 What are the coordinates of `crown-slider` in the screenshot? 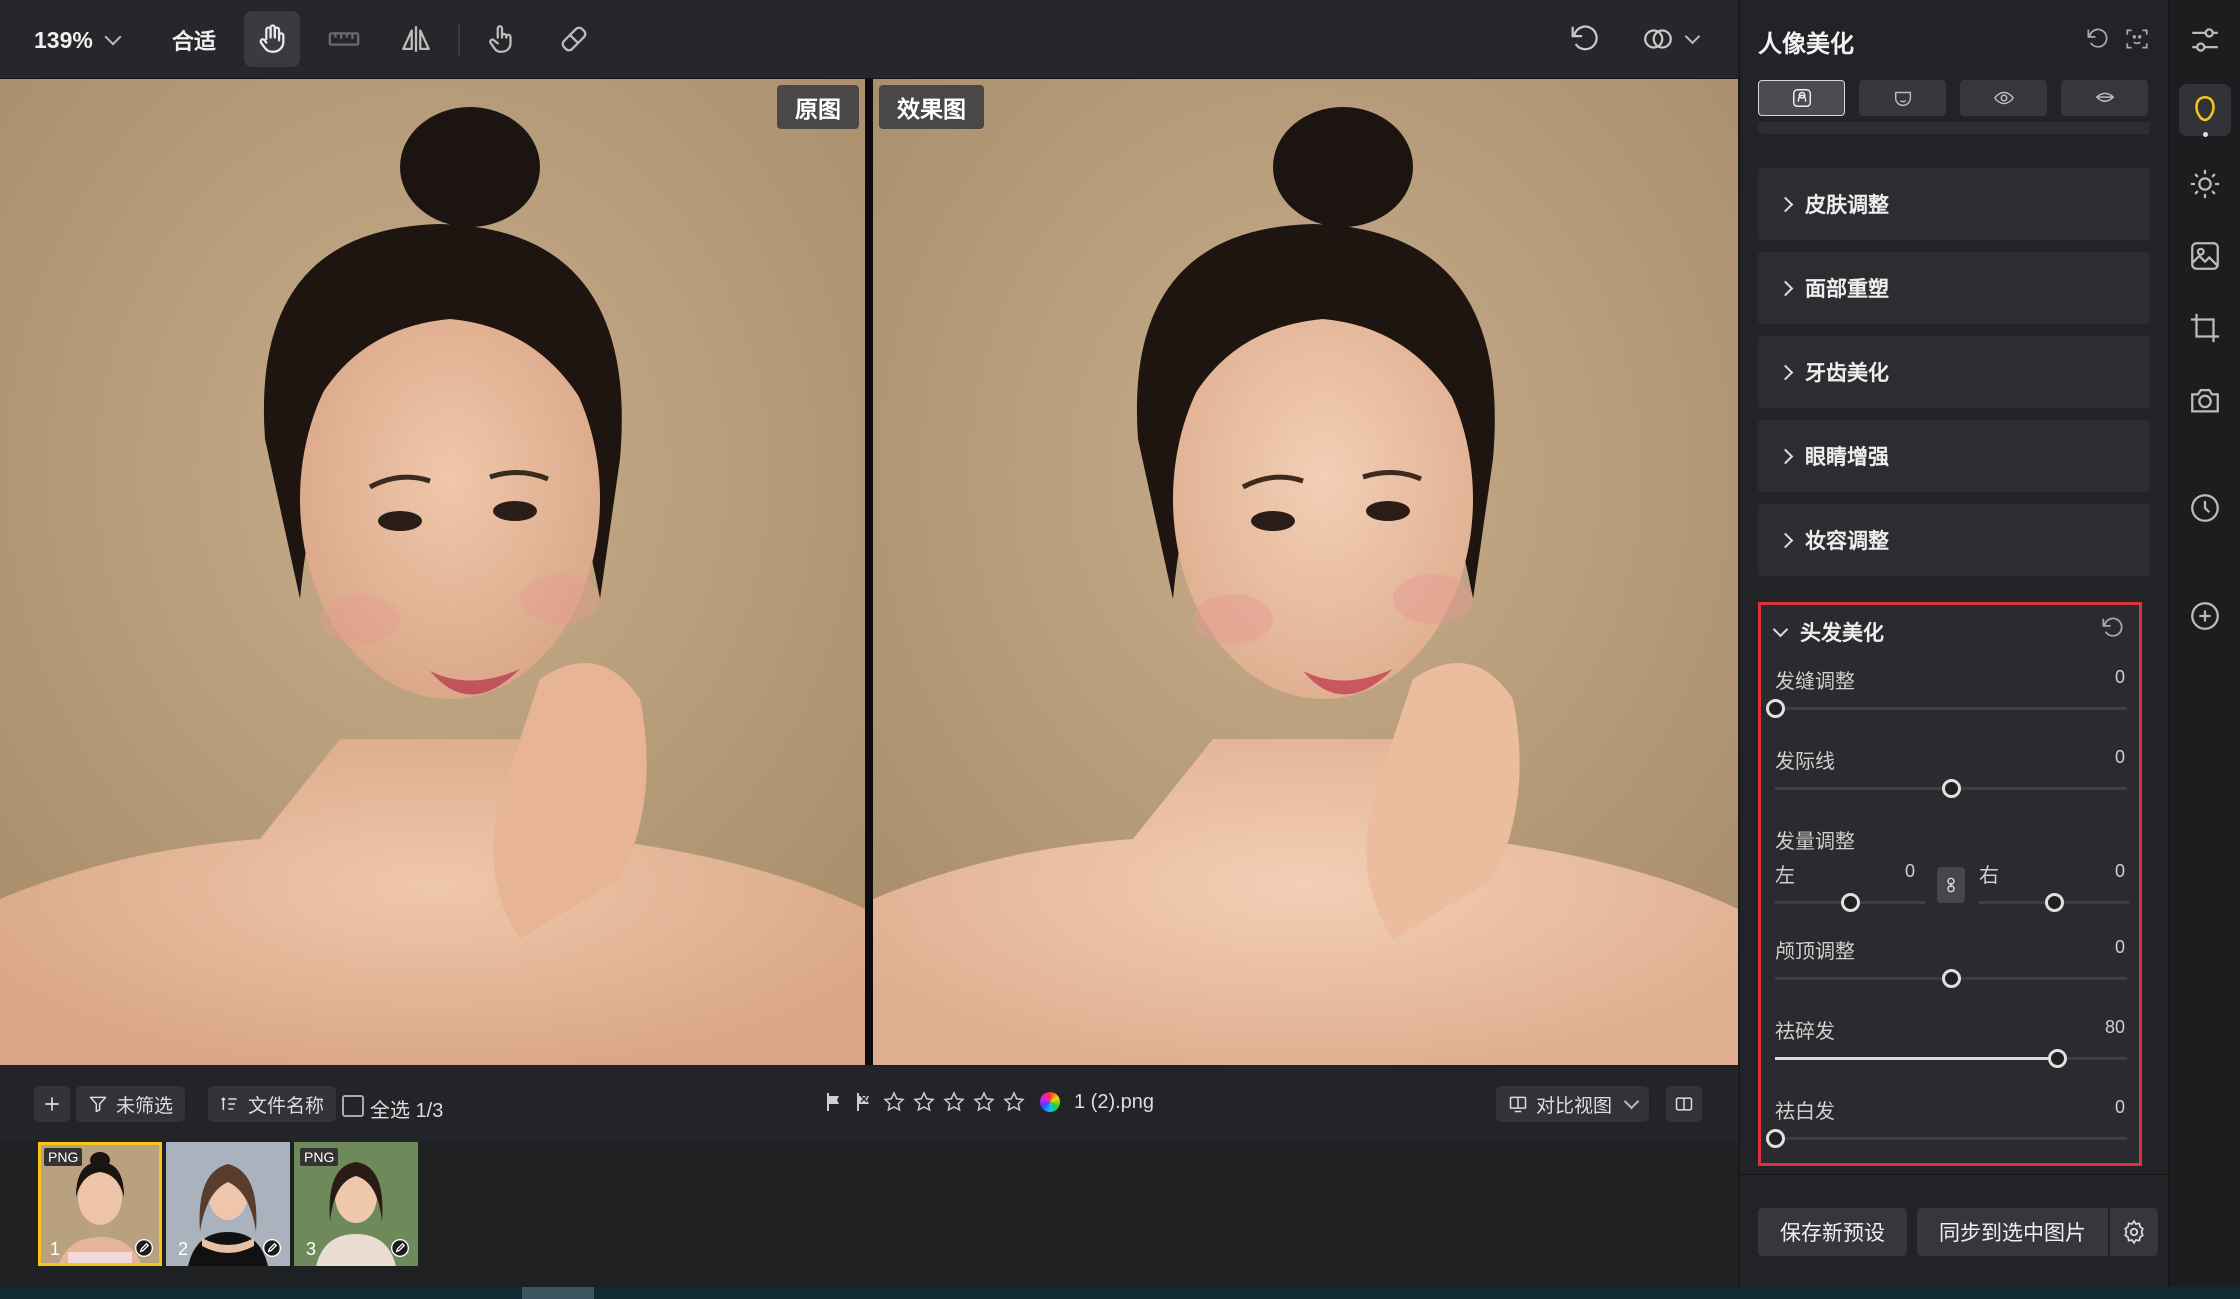 It's located at (1951, 978).